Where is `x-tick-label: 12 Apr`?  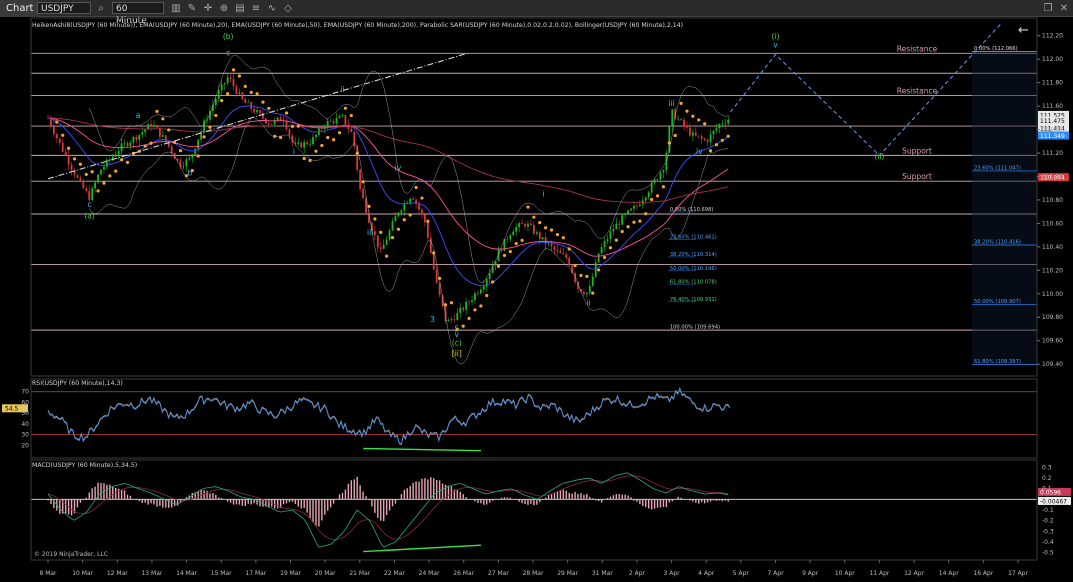
x-tick-label: 12 Apr is located at coordinates (914, 573).